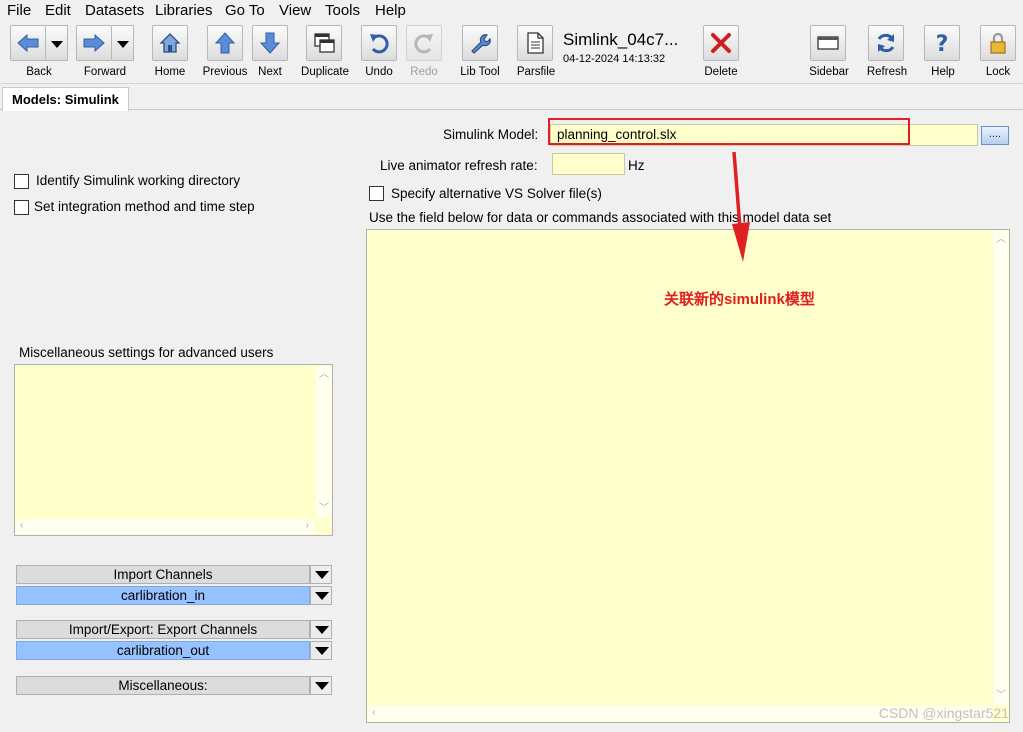 This screenshot has width=1023, height=732. Describe the element at coordinates (323, 442) in the screenshot. I see `misc-vertical-scrollbar: ︿ ﹀` at that location.